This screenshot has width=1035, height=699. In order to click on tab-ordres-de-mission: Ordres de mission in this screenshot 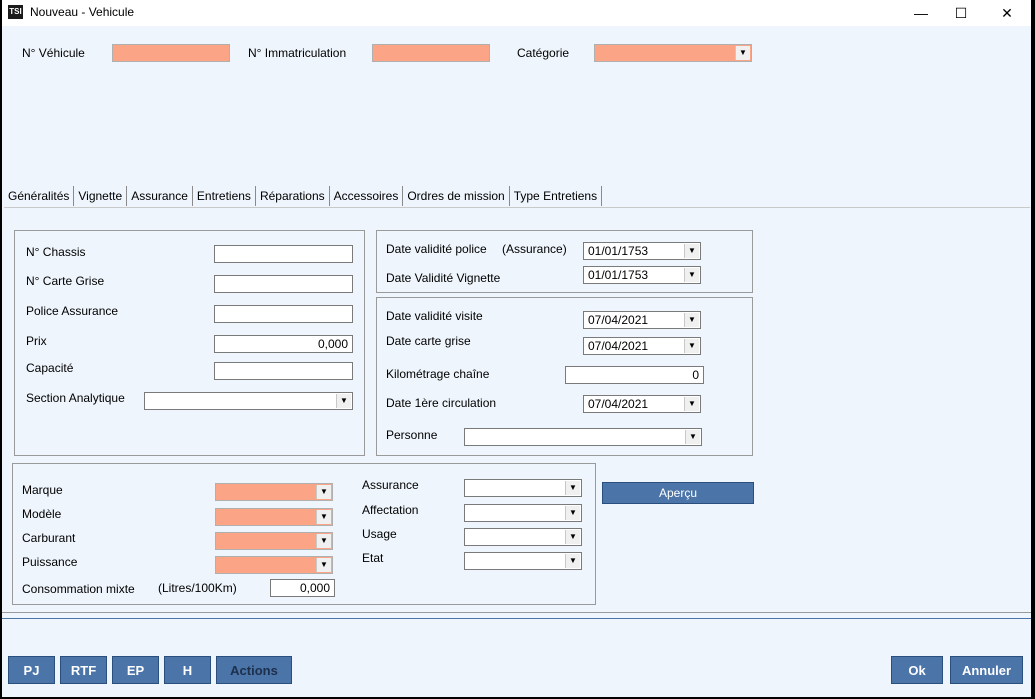, I will do `click(456, 196)`.